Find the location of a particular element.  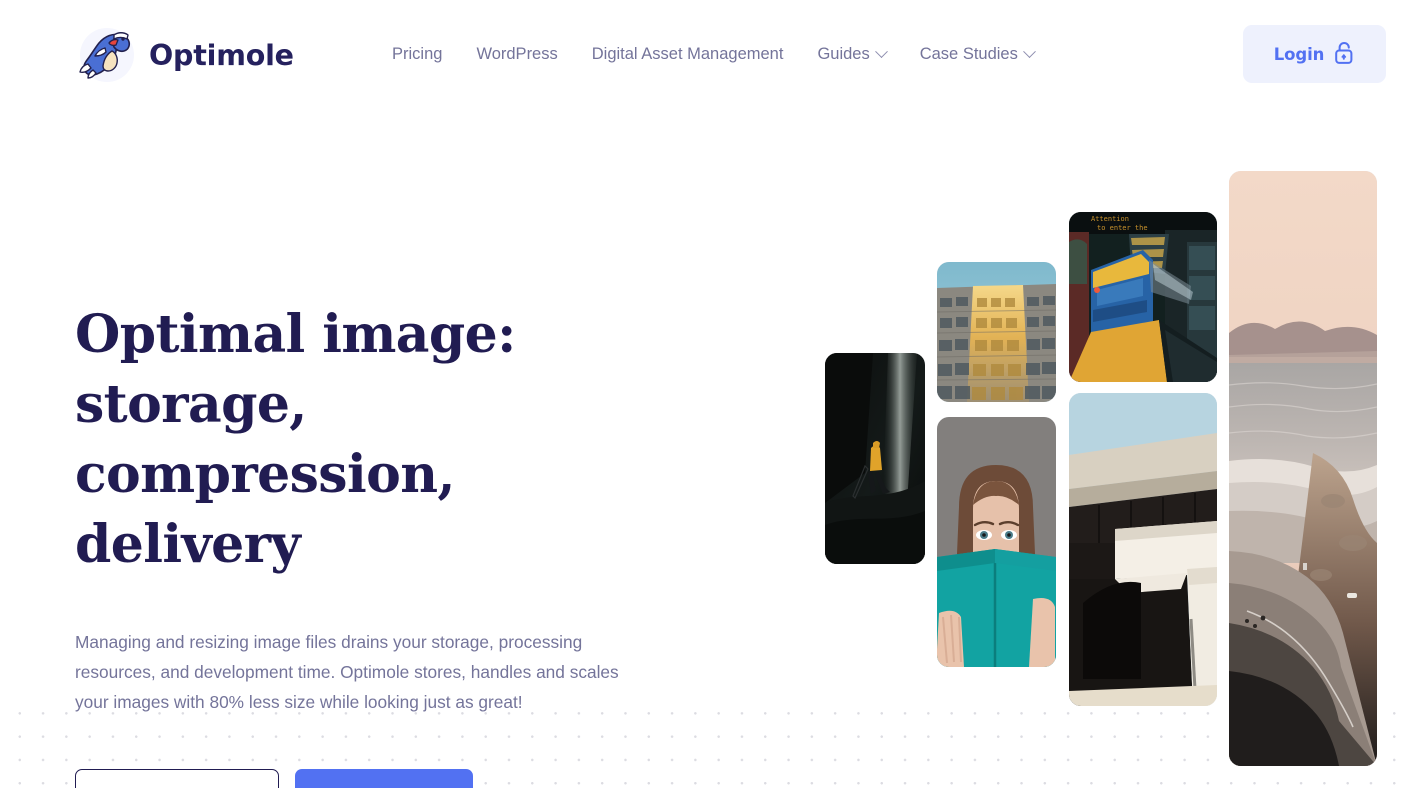

nav-label: WordPress is located at coordinates (517, 54).